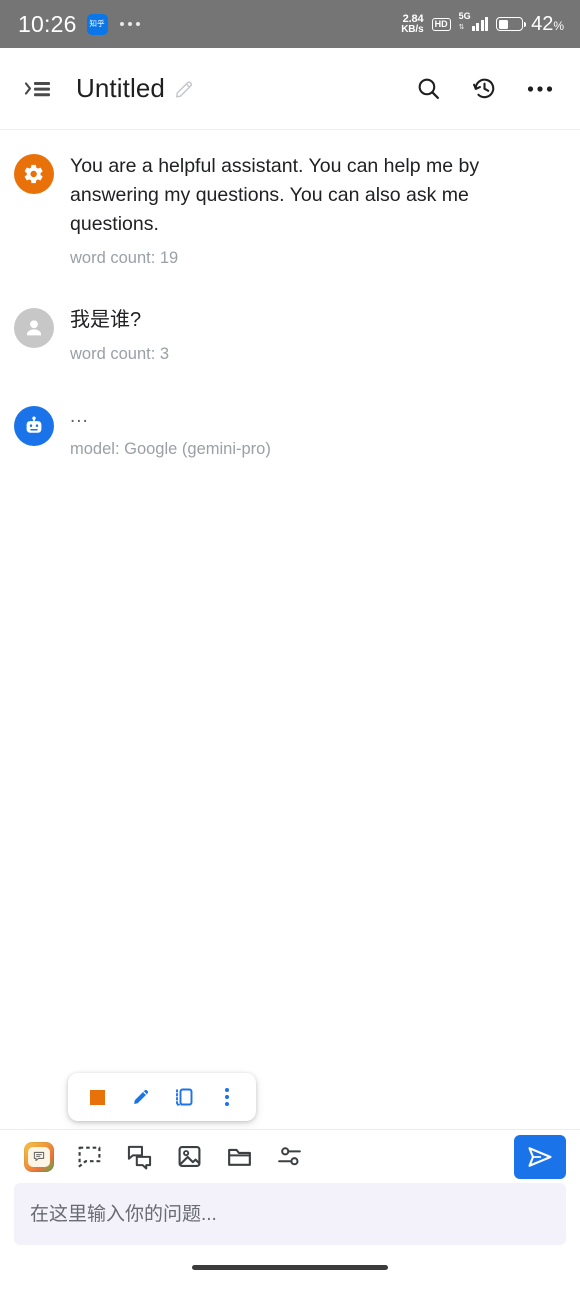 This screenshot has height=1289, width=580. What do you see at coordinates (47, 23) in the screenshot?
I see `status-clock: 10:26` at bounding box center [47, 23].